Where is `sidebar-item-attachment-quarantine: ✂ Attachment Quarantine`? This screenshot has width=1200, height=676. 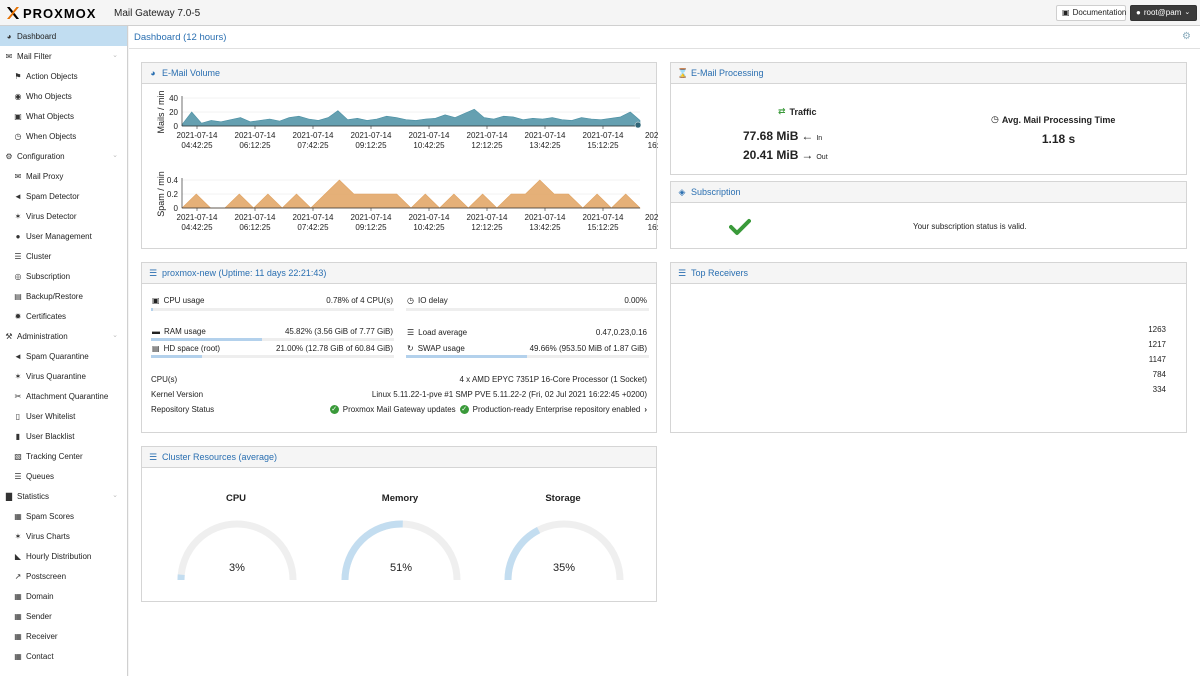
sidebar-item-attachment-quarantine: ✂ Attachment Quarantine is located at coordinates (63, 396).